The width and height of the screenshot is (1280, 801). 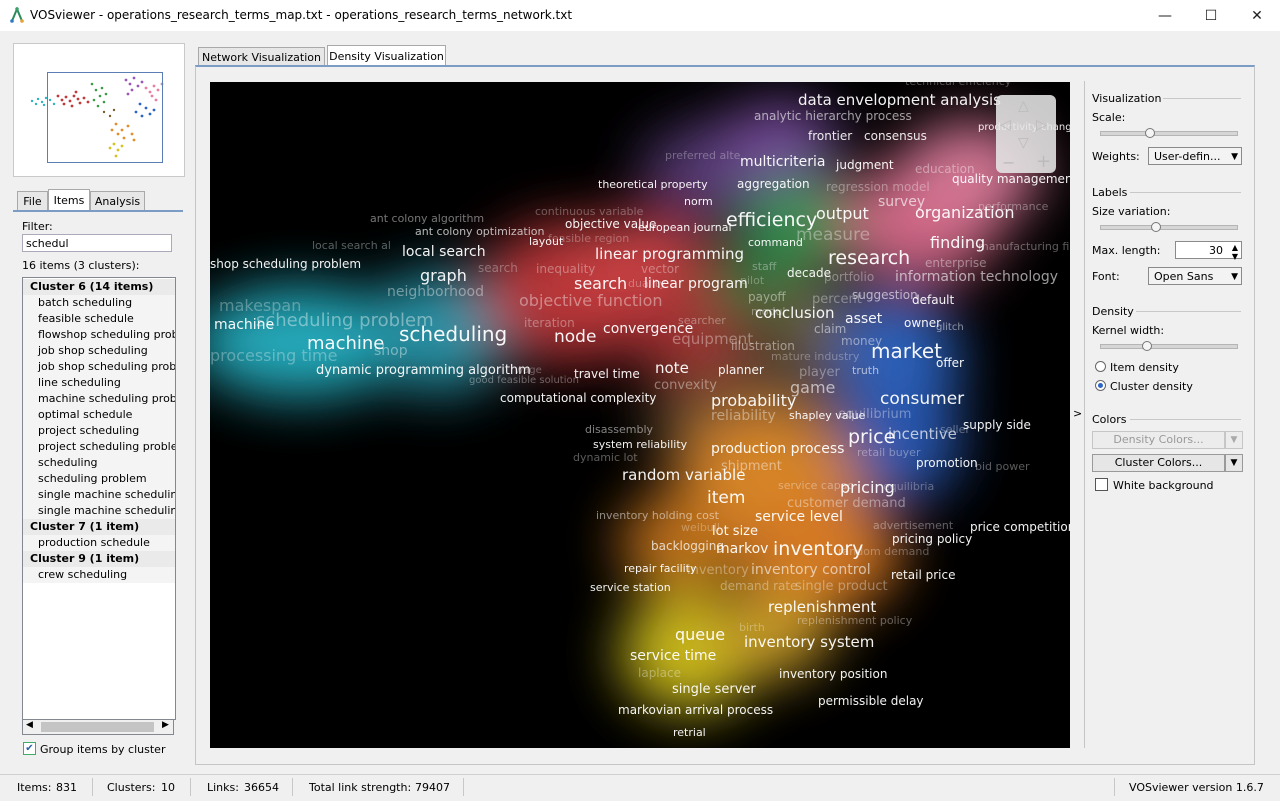 I want to click on map-term-label: asset, so click(x=863, y=319).